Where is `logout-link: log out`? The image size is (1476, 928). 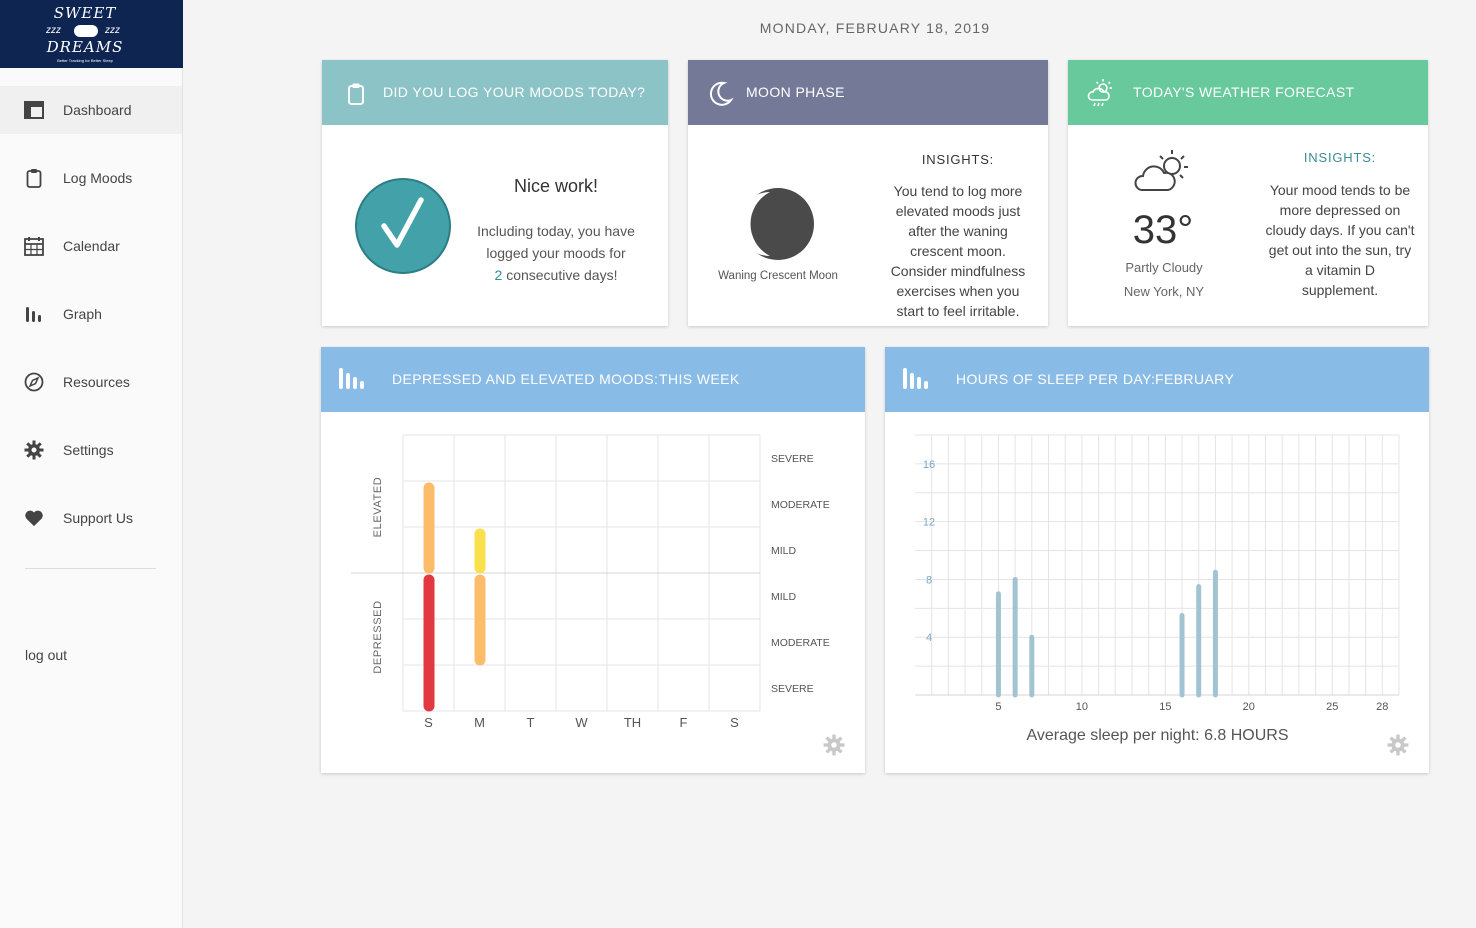 logout-link: log out is located at coordinates (46, 655).